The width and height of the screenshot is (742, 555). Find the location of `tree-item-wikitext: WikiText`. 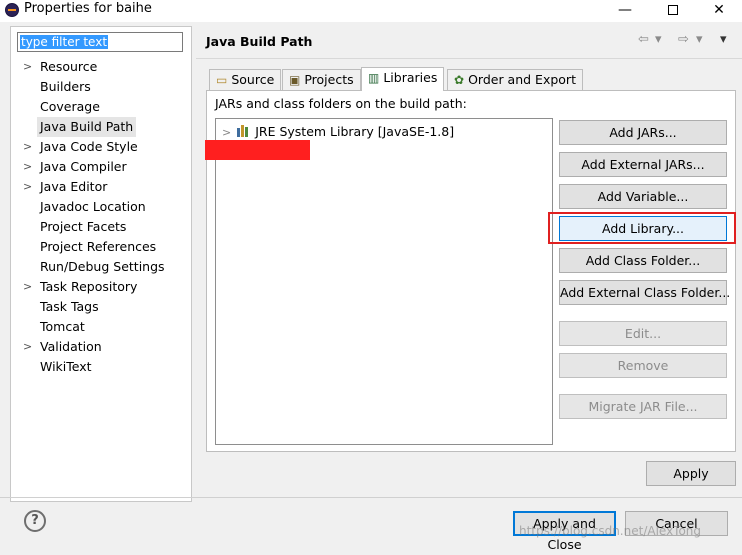

tree-item-wikitext: WikiText is located at coordinates (101, 367).